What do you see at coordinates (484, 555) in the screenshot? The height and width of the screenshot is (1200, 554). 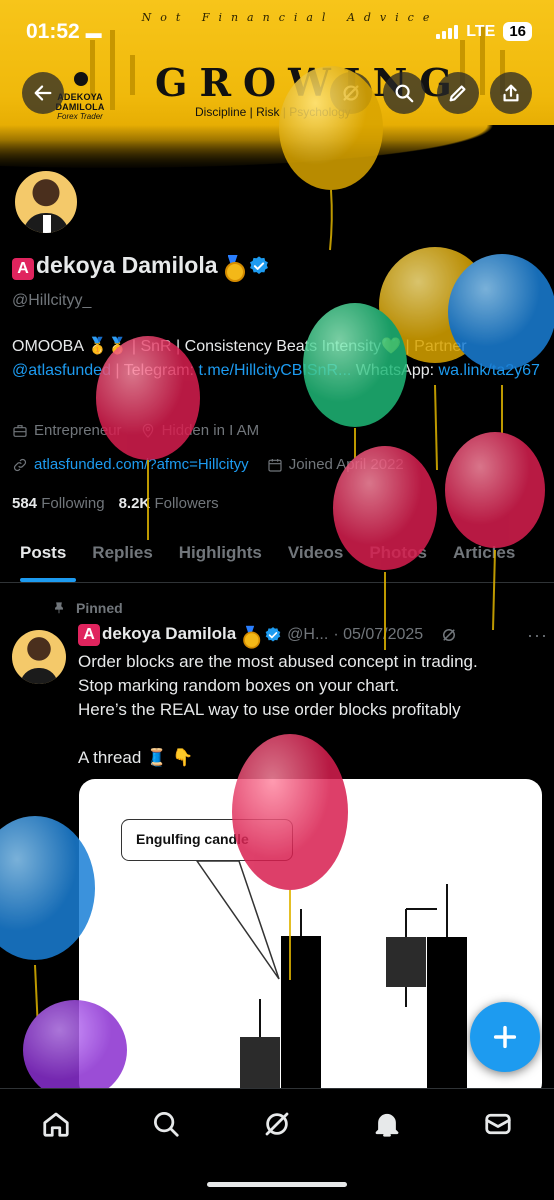 I see `tab-articles: Articles` at bounding box center [484, 555].